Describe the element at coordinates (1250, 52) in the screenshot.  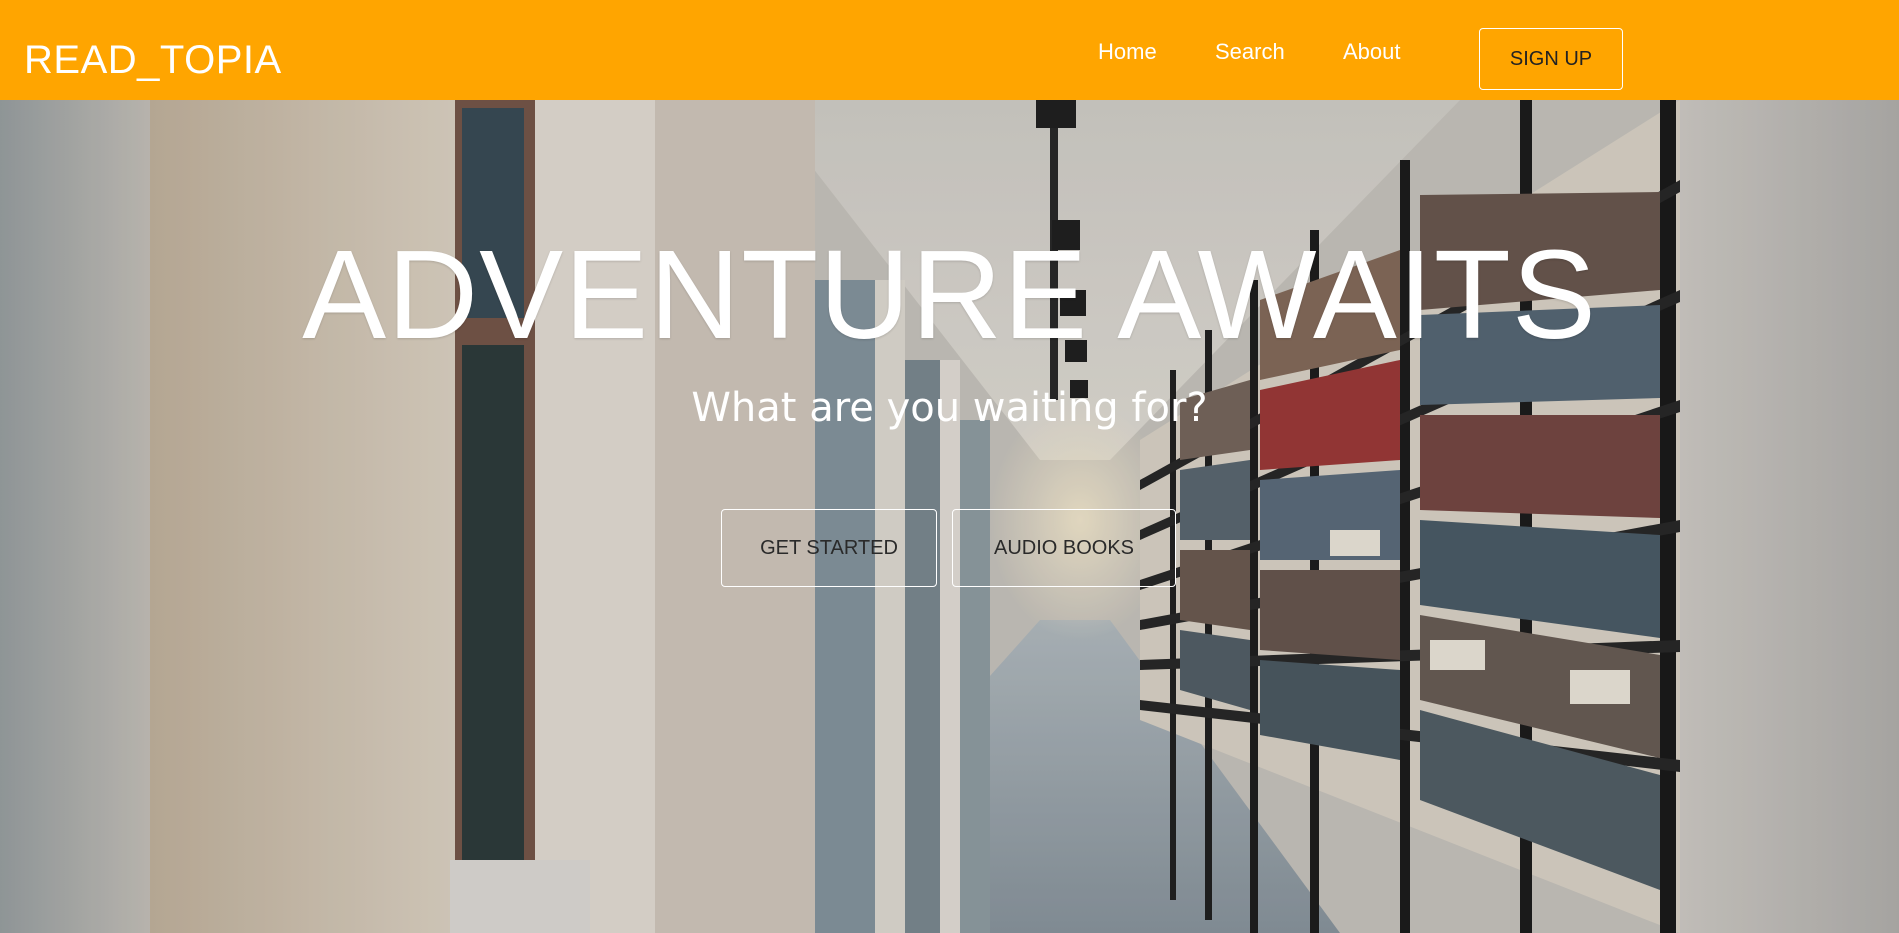
I see `nav-search-link: Search` at that location.